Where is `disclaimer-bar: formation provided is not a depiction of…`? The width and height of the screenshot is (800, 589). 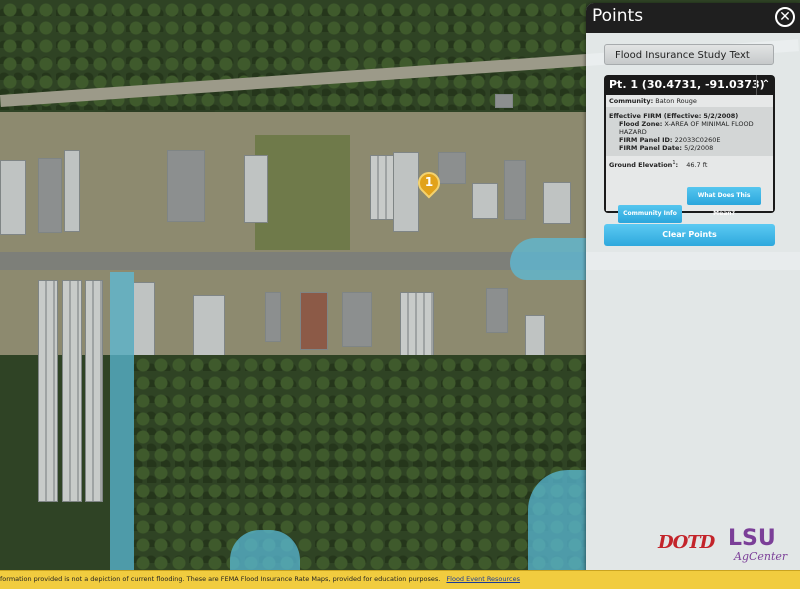
disclaimer-bar: formation provided is not a depiction of… is located at coordinates (400, 579).